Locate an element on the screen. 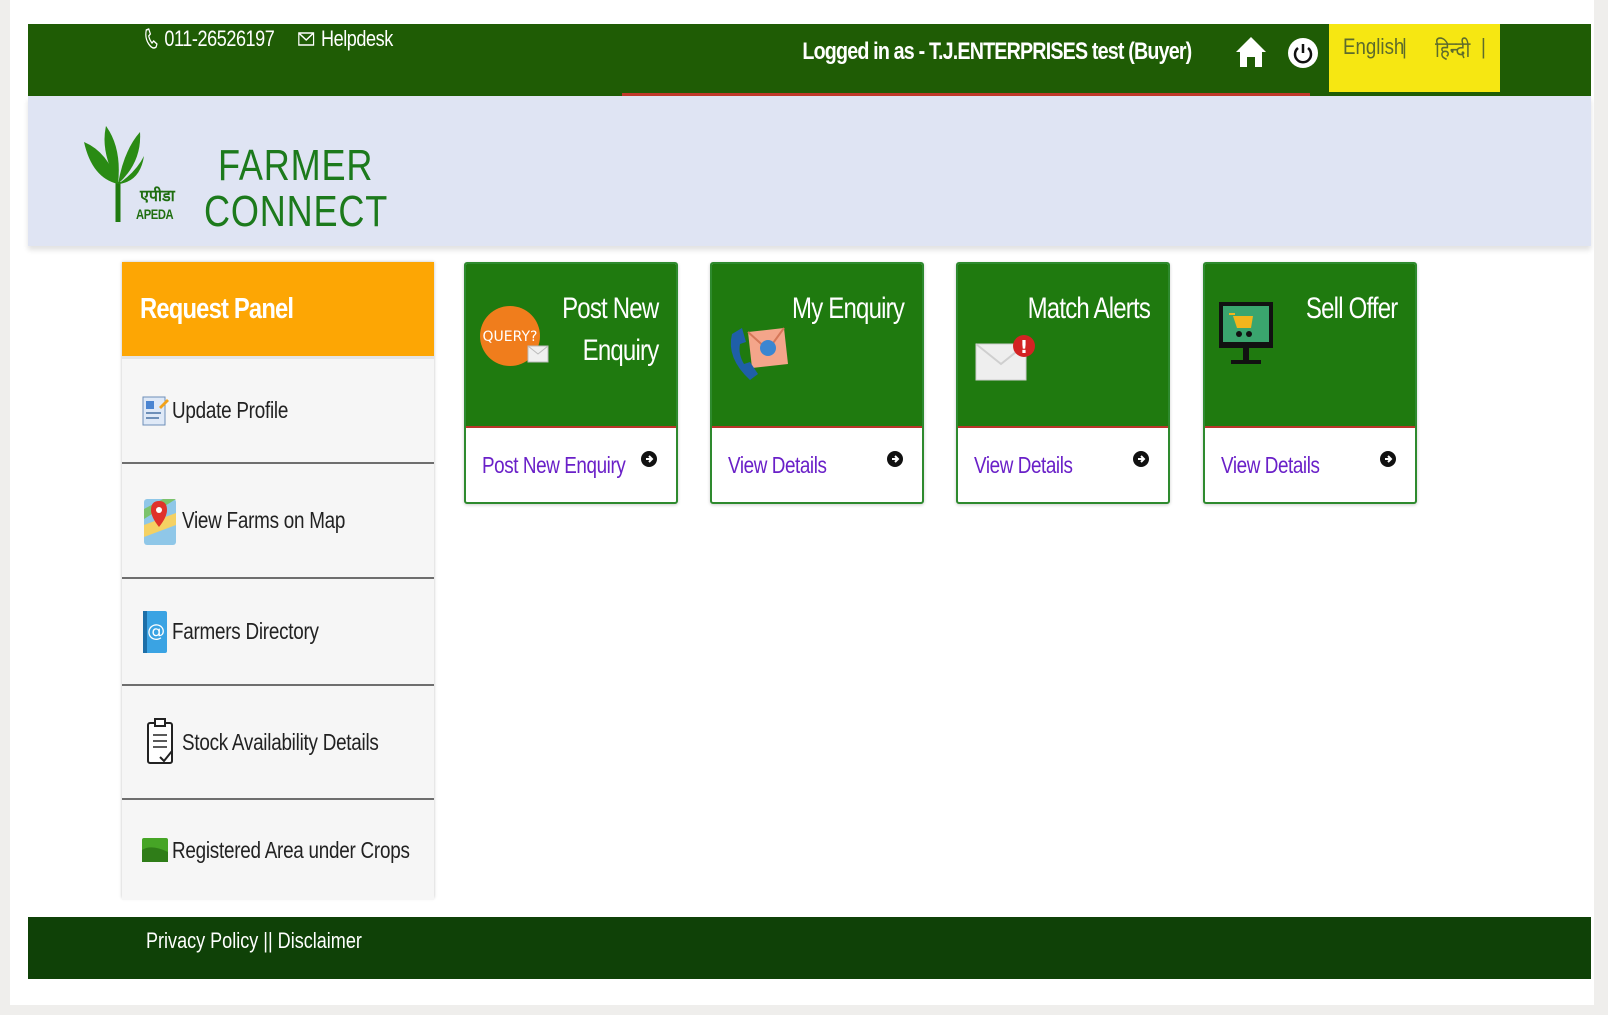  disclaimer-link: Disclaimer is located at coordinates (320, 940).